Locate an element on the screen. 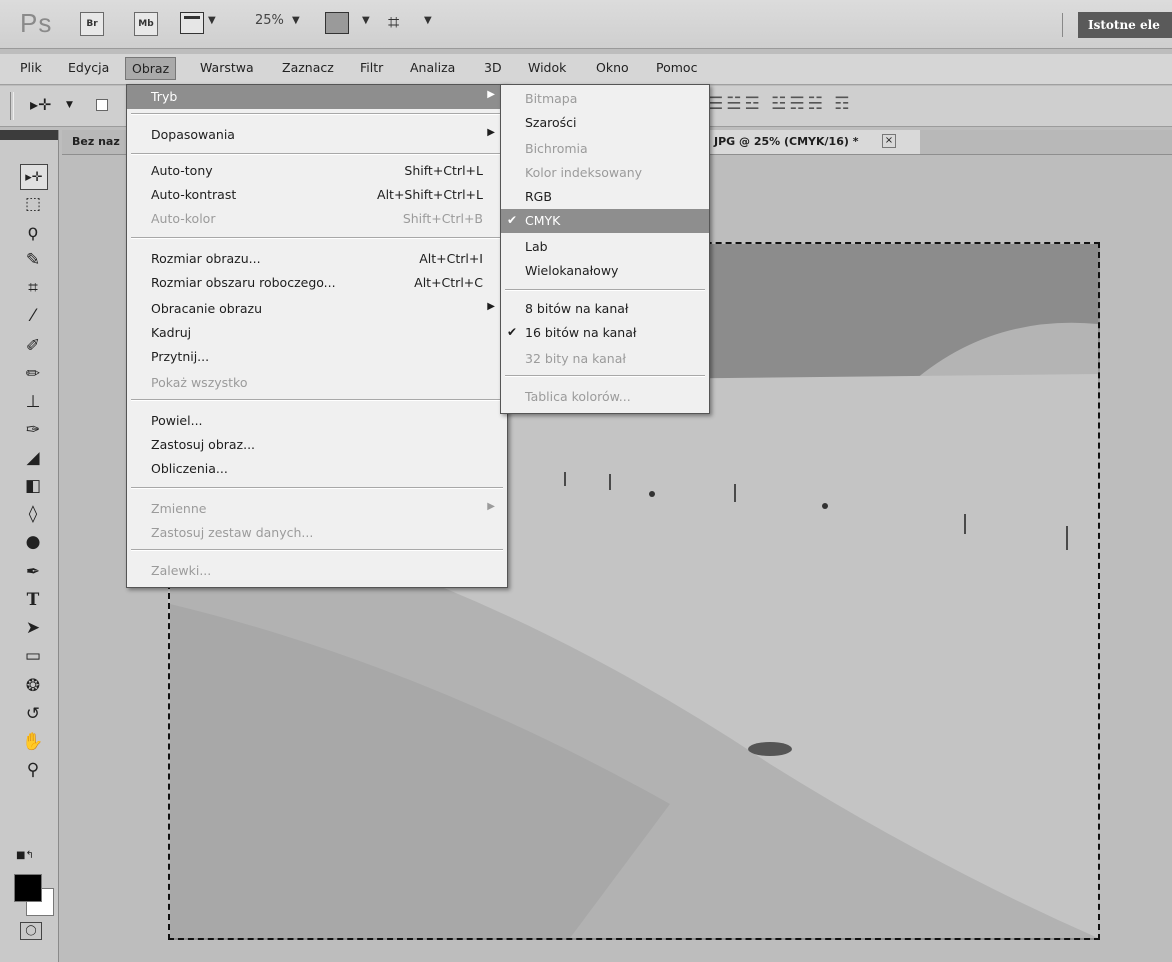 This screenshot has height=962, width=1172. menu-filter: Filtr is located at coordinates (371, 67).